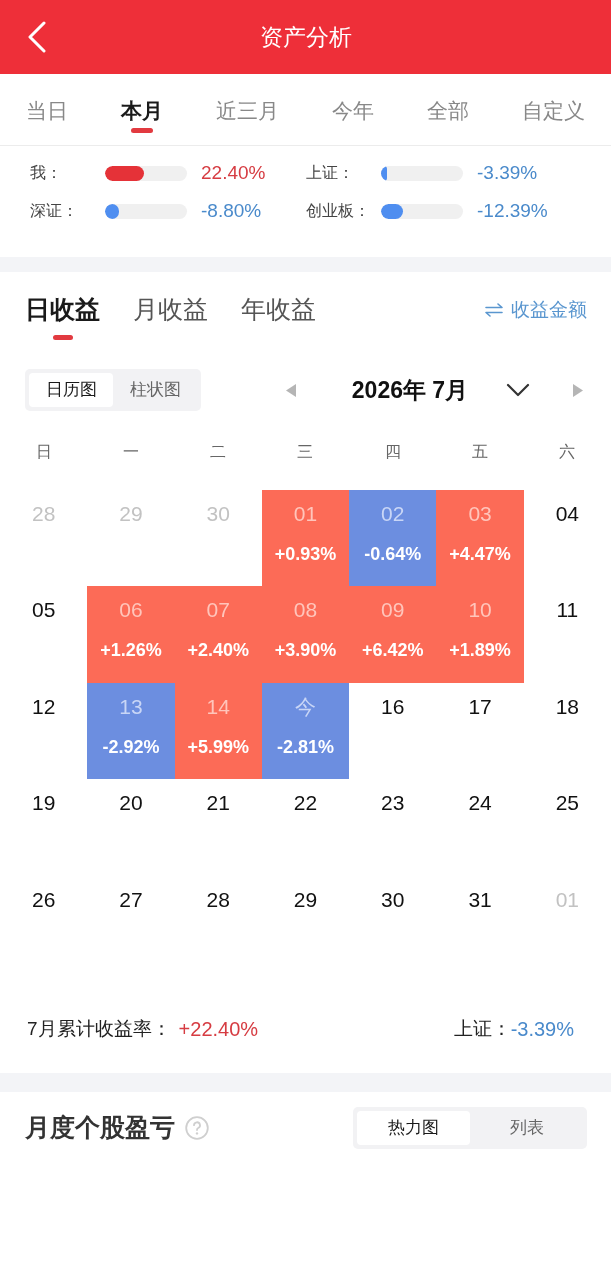  I want to click on daily-return: +5.99%, so click(218, 747).